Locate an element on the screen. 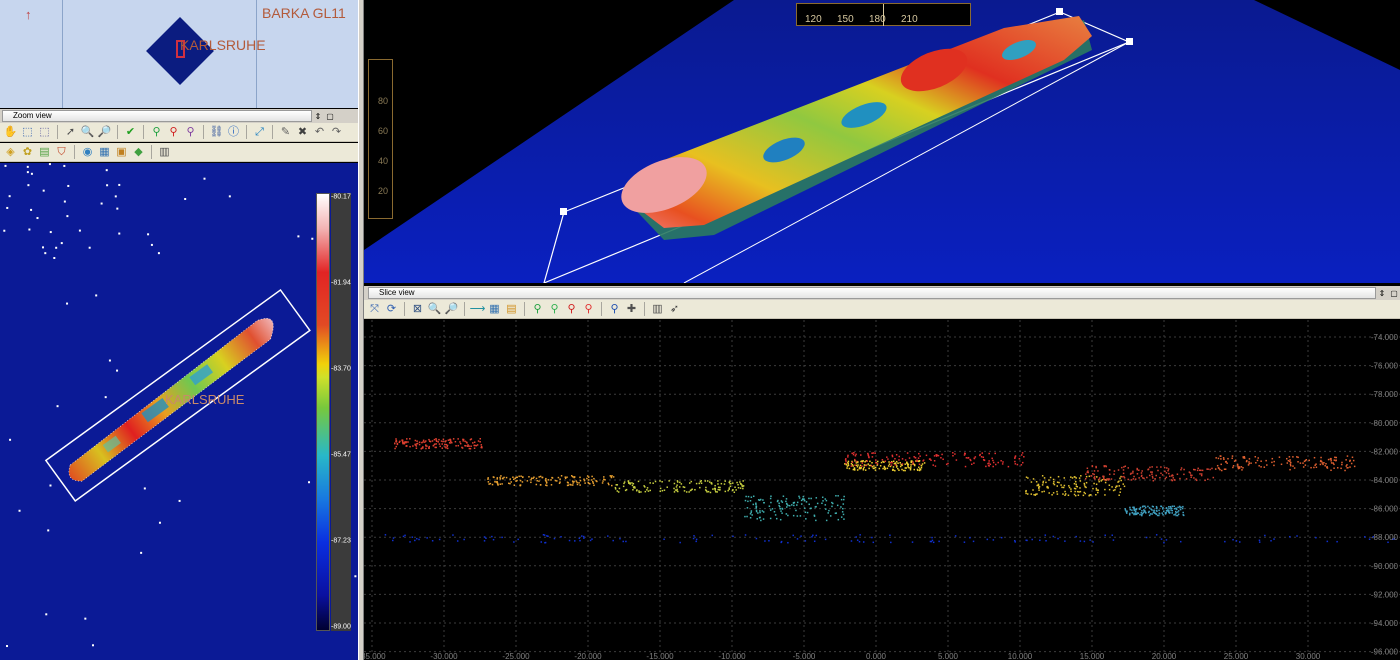 This screenshot has height=660, width=1400. pin-red2-icon: ⚲ is located at coordinates (588, 309).